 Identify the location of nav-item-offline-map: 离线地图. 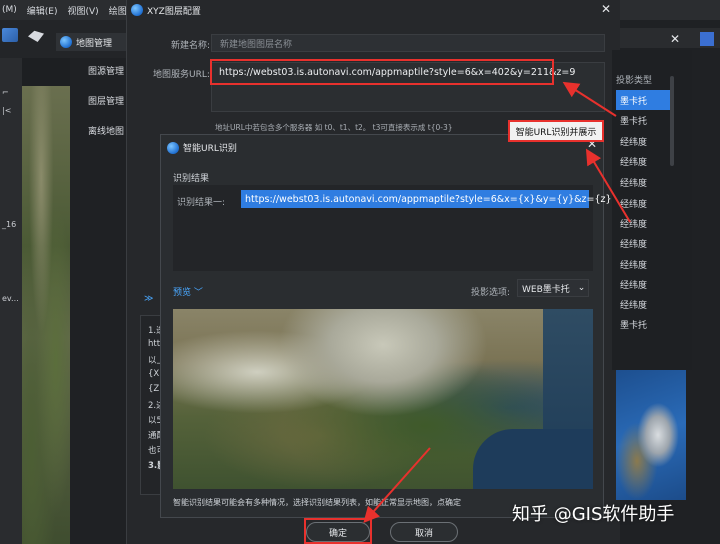
(106, 130).